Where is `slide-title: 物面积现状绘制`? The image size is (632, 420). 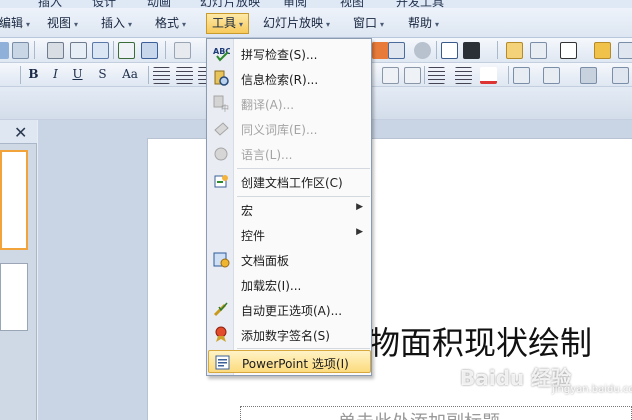
slide-title: 物面积现状绘制 is located at coordinates (480, 341).